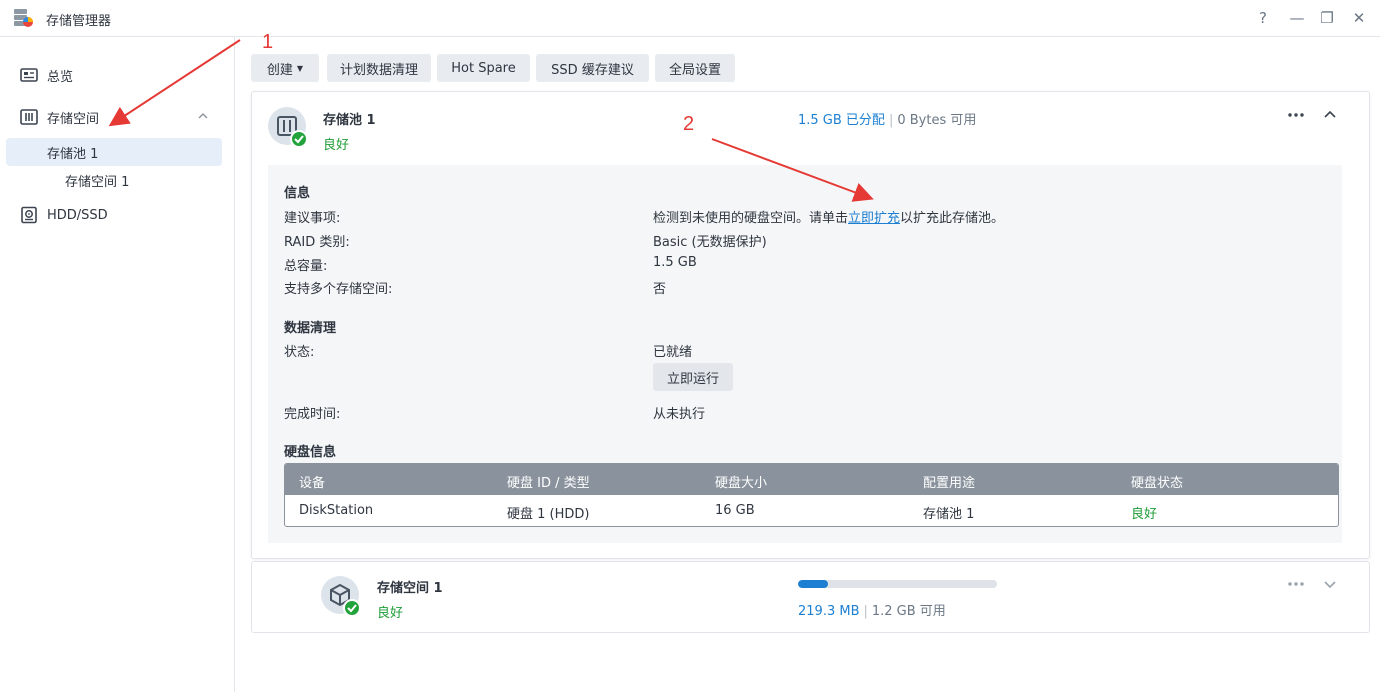  Describe the element at coordinates (310, 328) in the screenshot. I see `scrub-section-title: 数据清理` at that location.